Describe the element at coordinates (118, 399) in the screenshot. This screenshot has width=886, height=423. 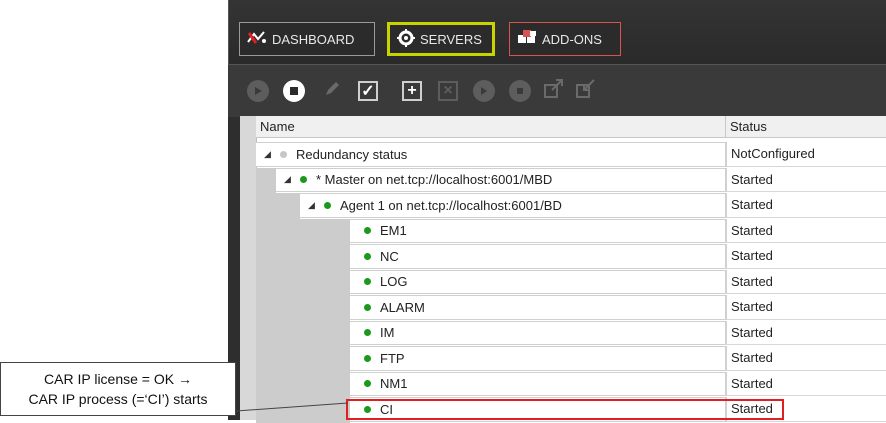
I see `callout-line-2: CAR IP process (=‘CI’) starts` at that location.